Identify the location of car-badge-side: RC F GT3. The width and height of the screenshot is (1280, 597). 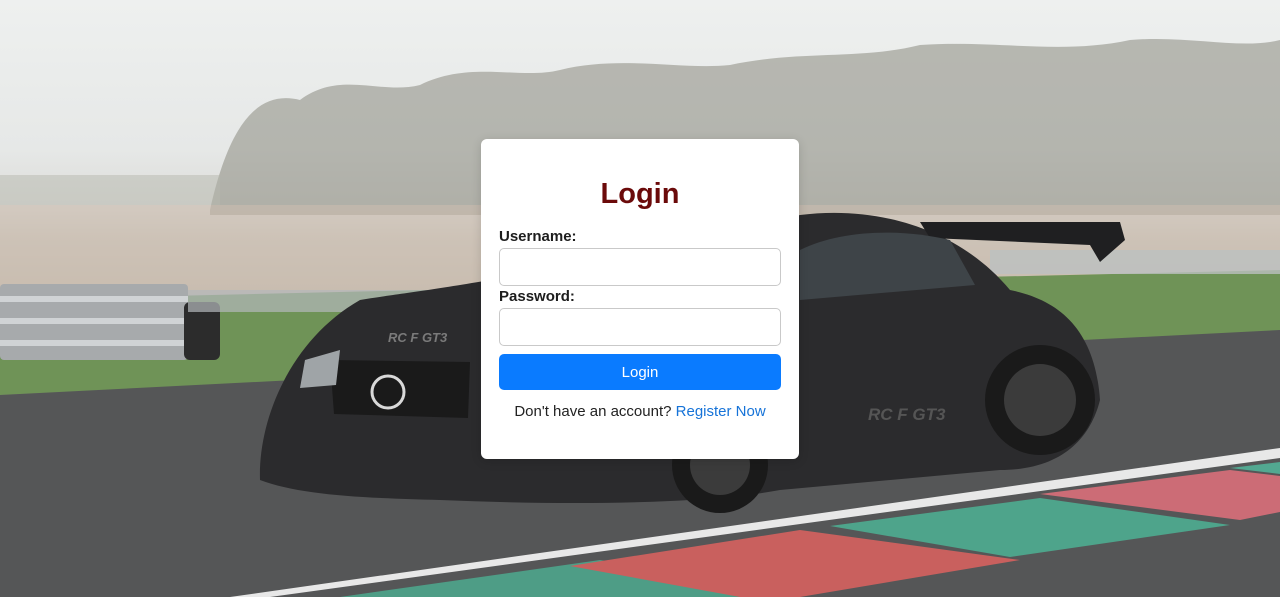
(907, 414).